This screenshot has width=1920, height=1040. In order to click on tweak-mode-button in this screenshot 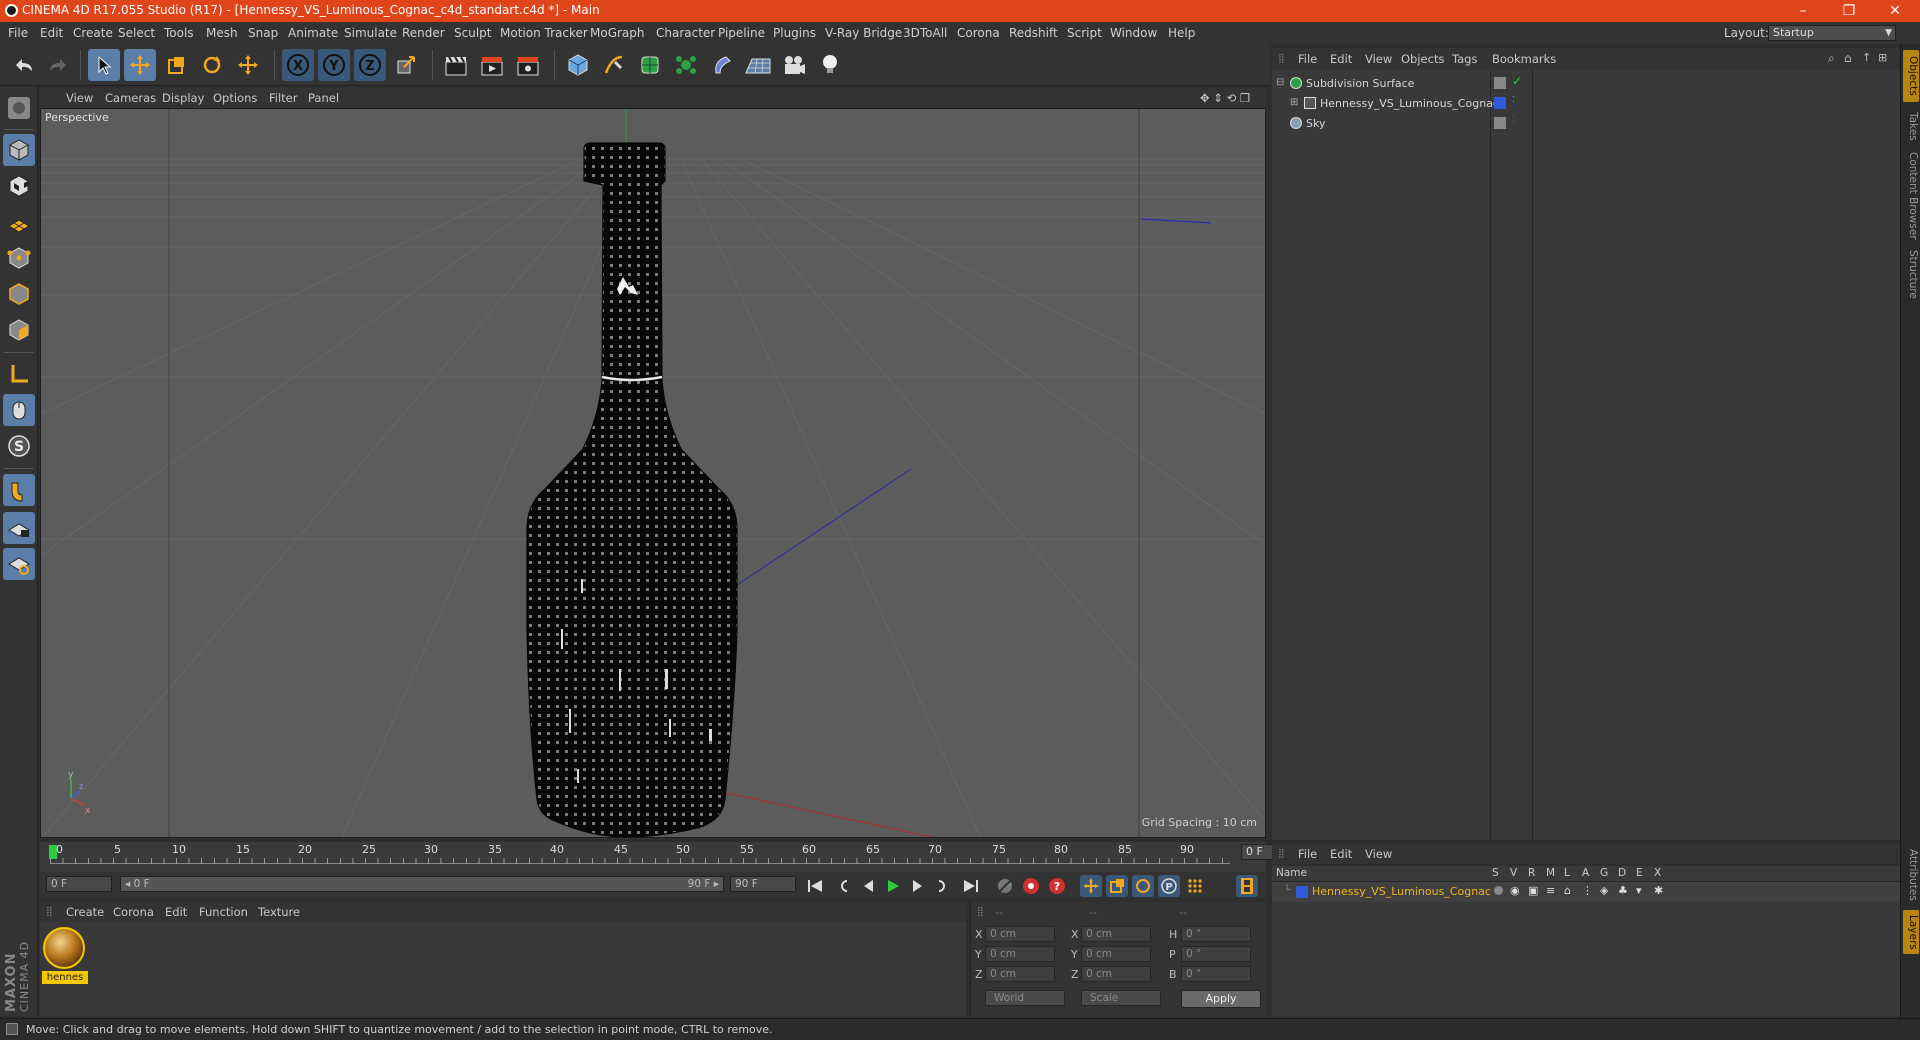, I will do `click(19, 410)`.